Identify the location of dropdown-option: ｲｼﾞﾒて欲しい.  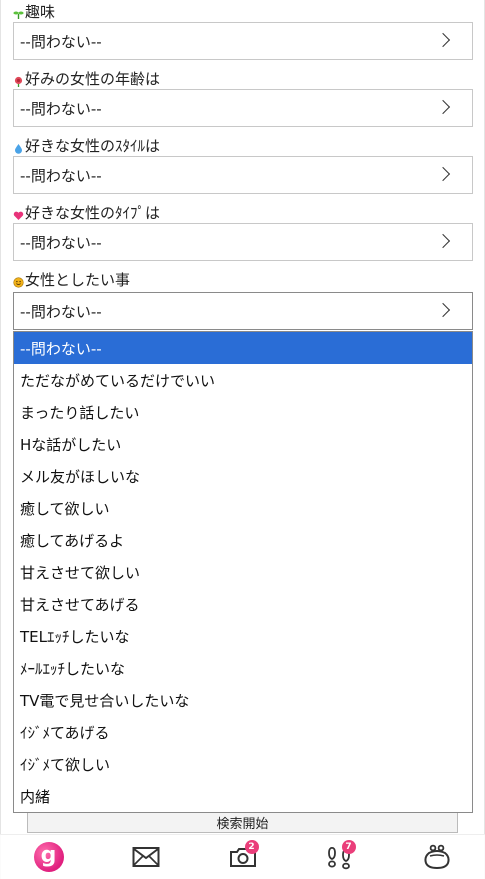
(243, 764).